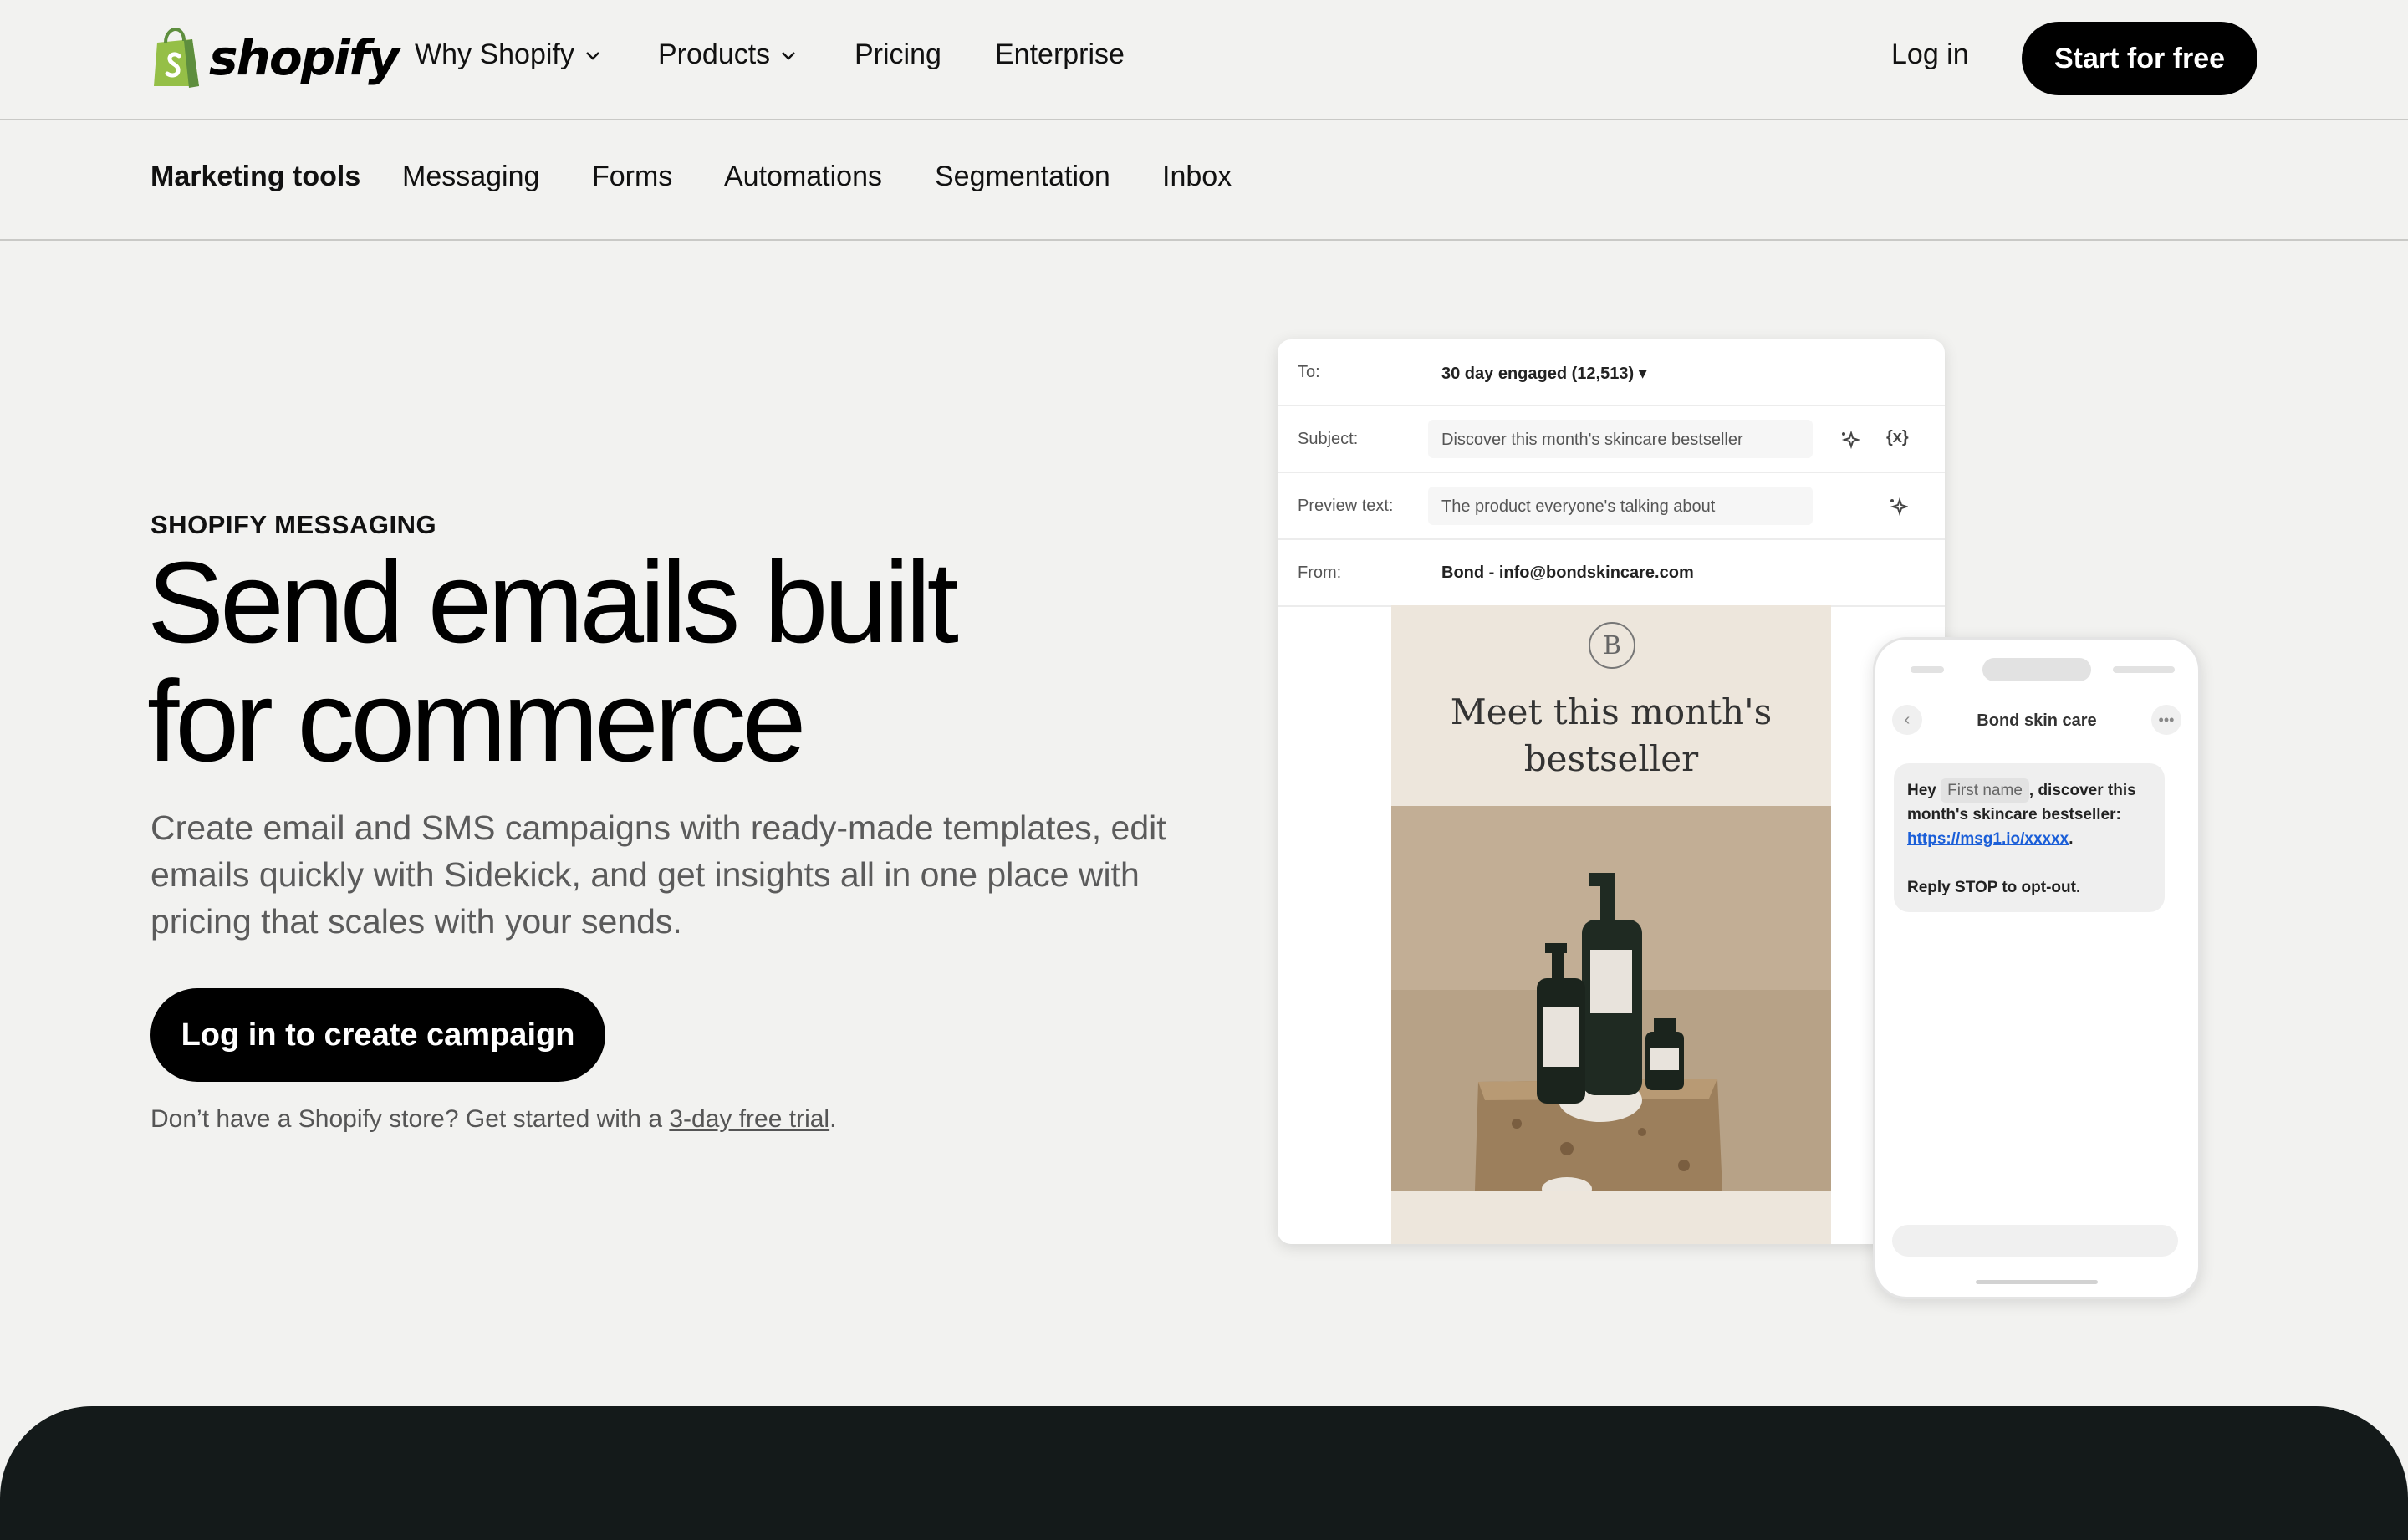  Describe the element at coordinates (471, 177) in the screenshot. I see `subnav-messaging: Messaging` at that location.